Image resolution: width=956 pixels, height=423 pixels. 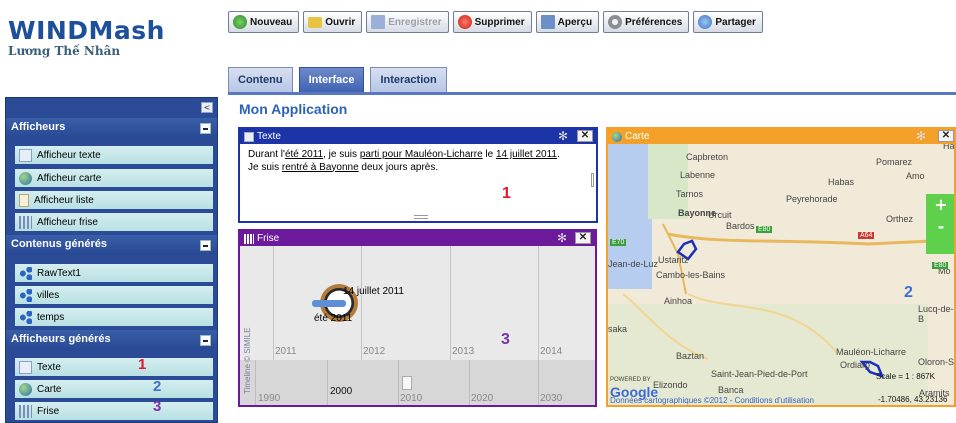 What do you see at coordinates (373, 291) in the screenshot?
I see `event-label: 14 juillet 2011` at bounding box center [373, 291].